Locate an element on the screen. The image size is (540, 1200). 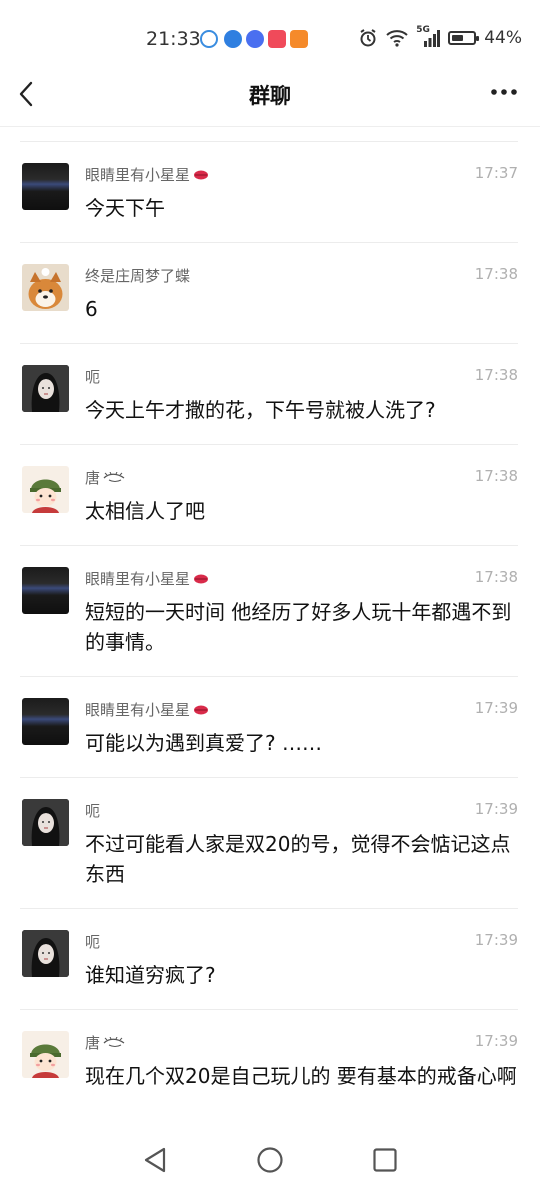
nav-home-icon is located at coordinates (270, 1160).